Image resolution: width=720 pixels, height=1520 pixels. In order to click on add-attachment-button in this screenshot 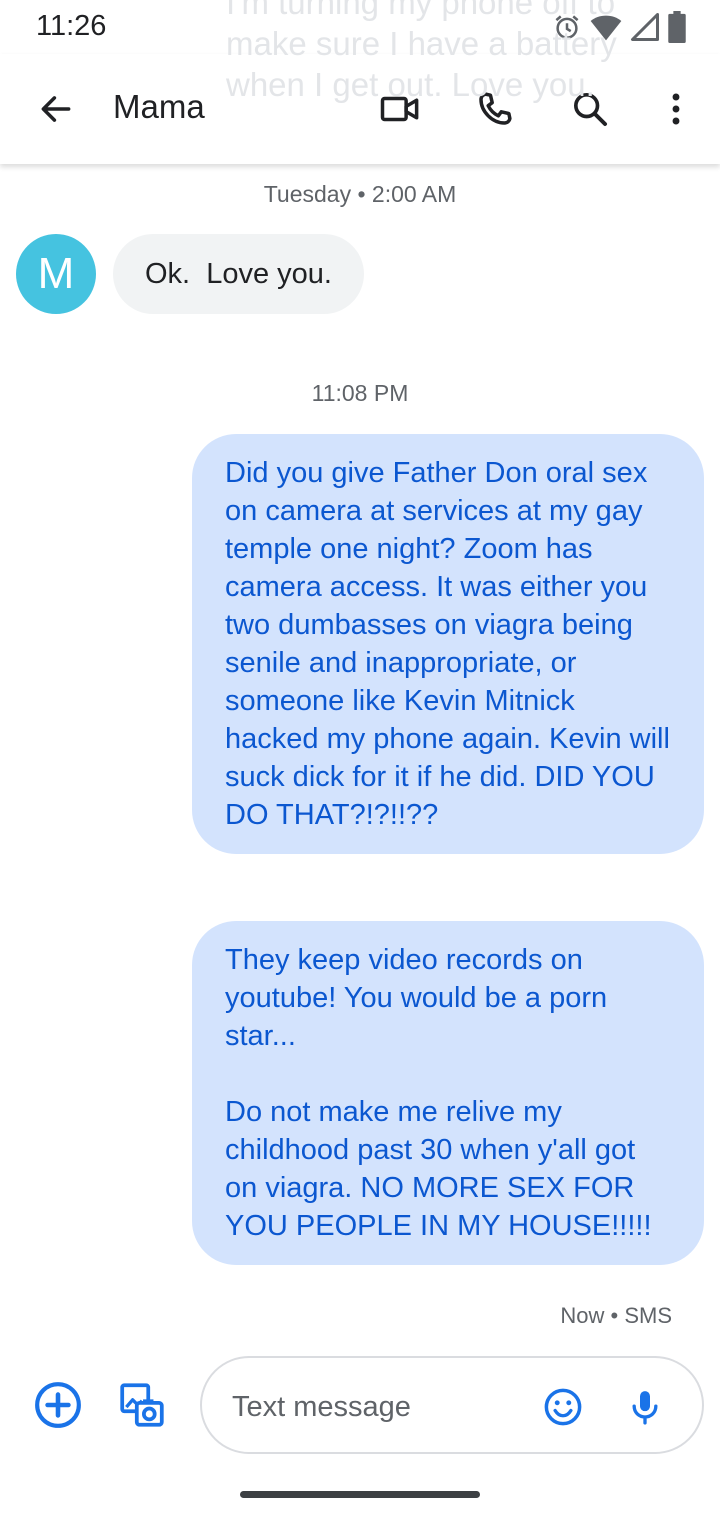, I will do `click(58, 1405)`.